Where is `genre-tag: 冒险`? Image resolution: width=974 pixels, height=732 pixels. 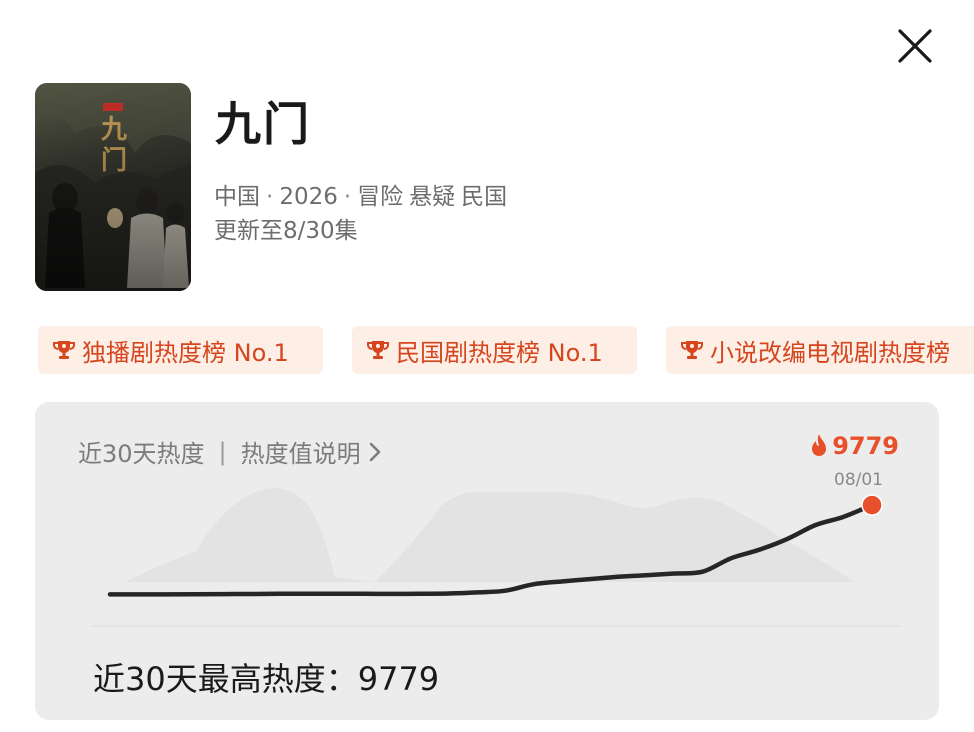
genre-tag: 冒险 is located at coordinates (380, 197).